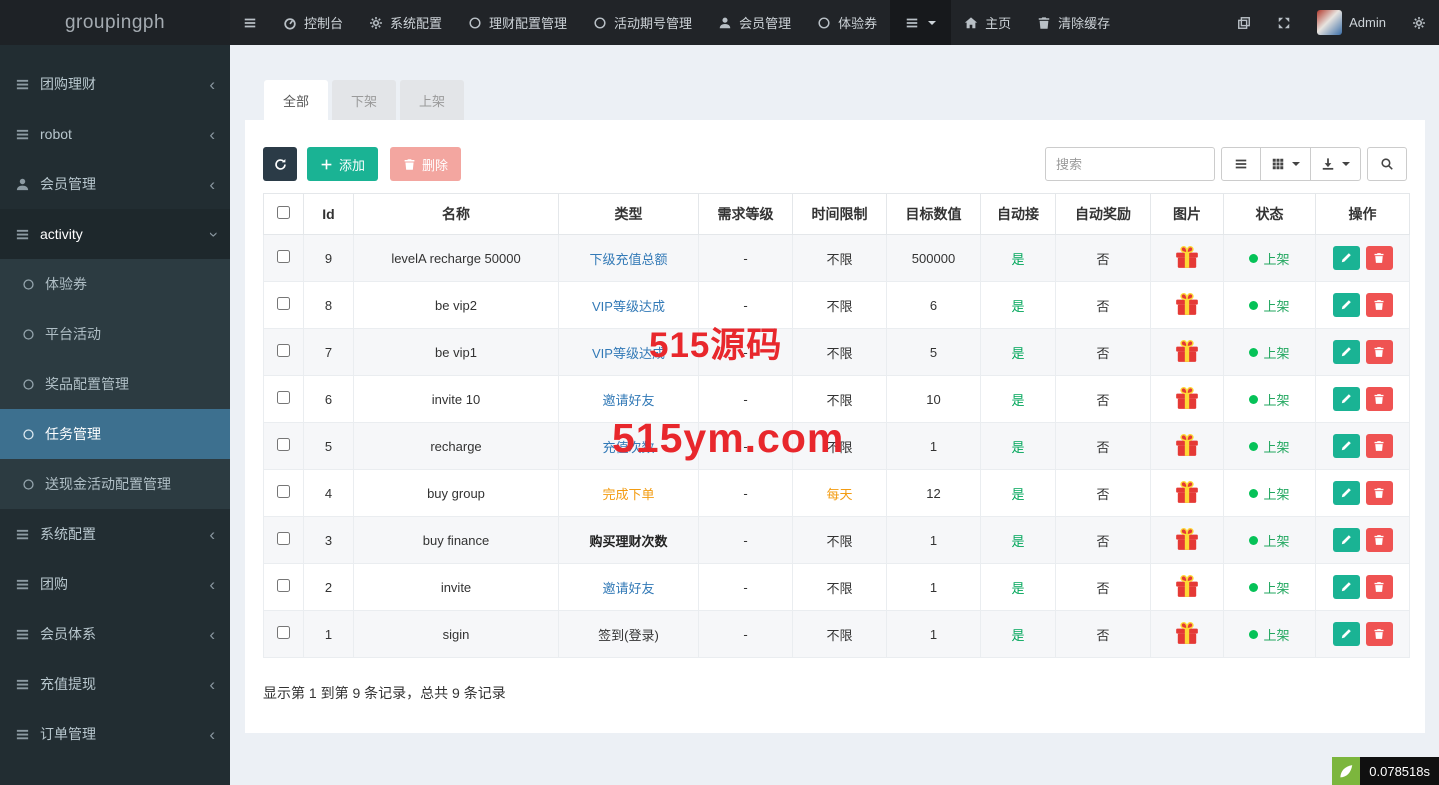  I want to click on nav-item-system-config: 系统配置, so click(405, 22).